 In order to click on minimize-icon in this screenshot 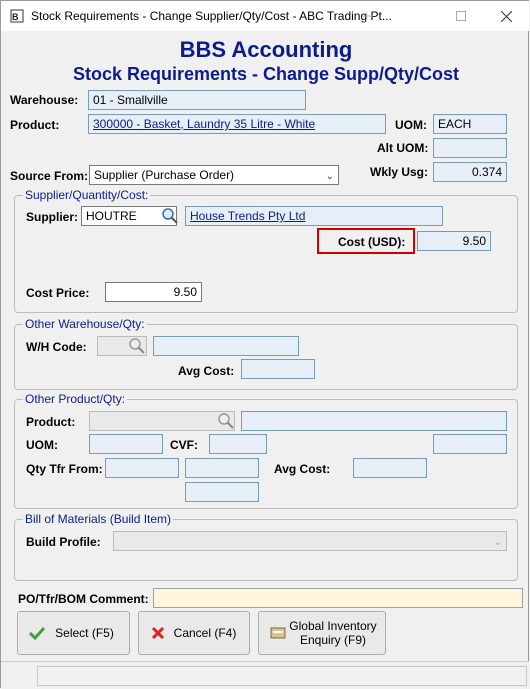, I will do `click(368, 16)`.